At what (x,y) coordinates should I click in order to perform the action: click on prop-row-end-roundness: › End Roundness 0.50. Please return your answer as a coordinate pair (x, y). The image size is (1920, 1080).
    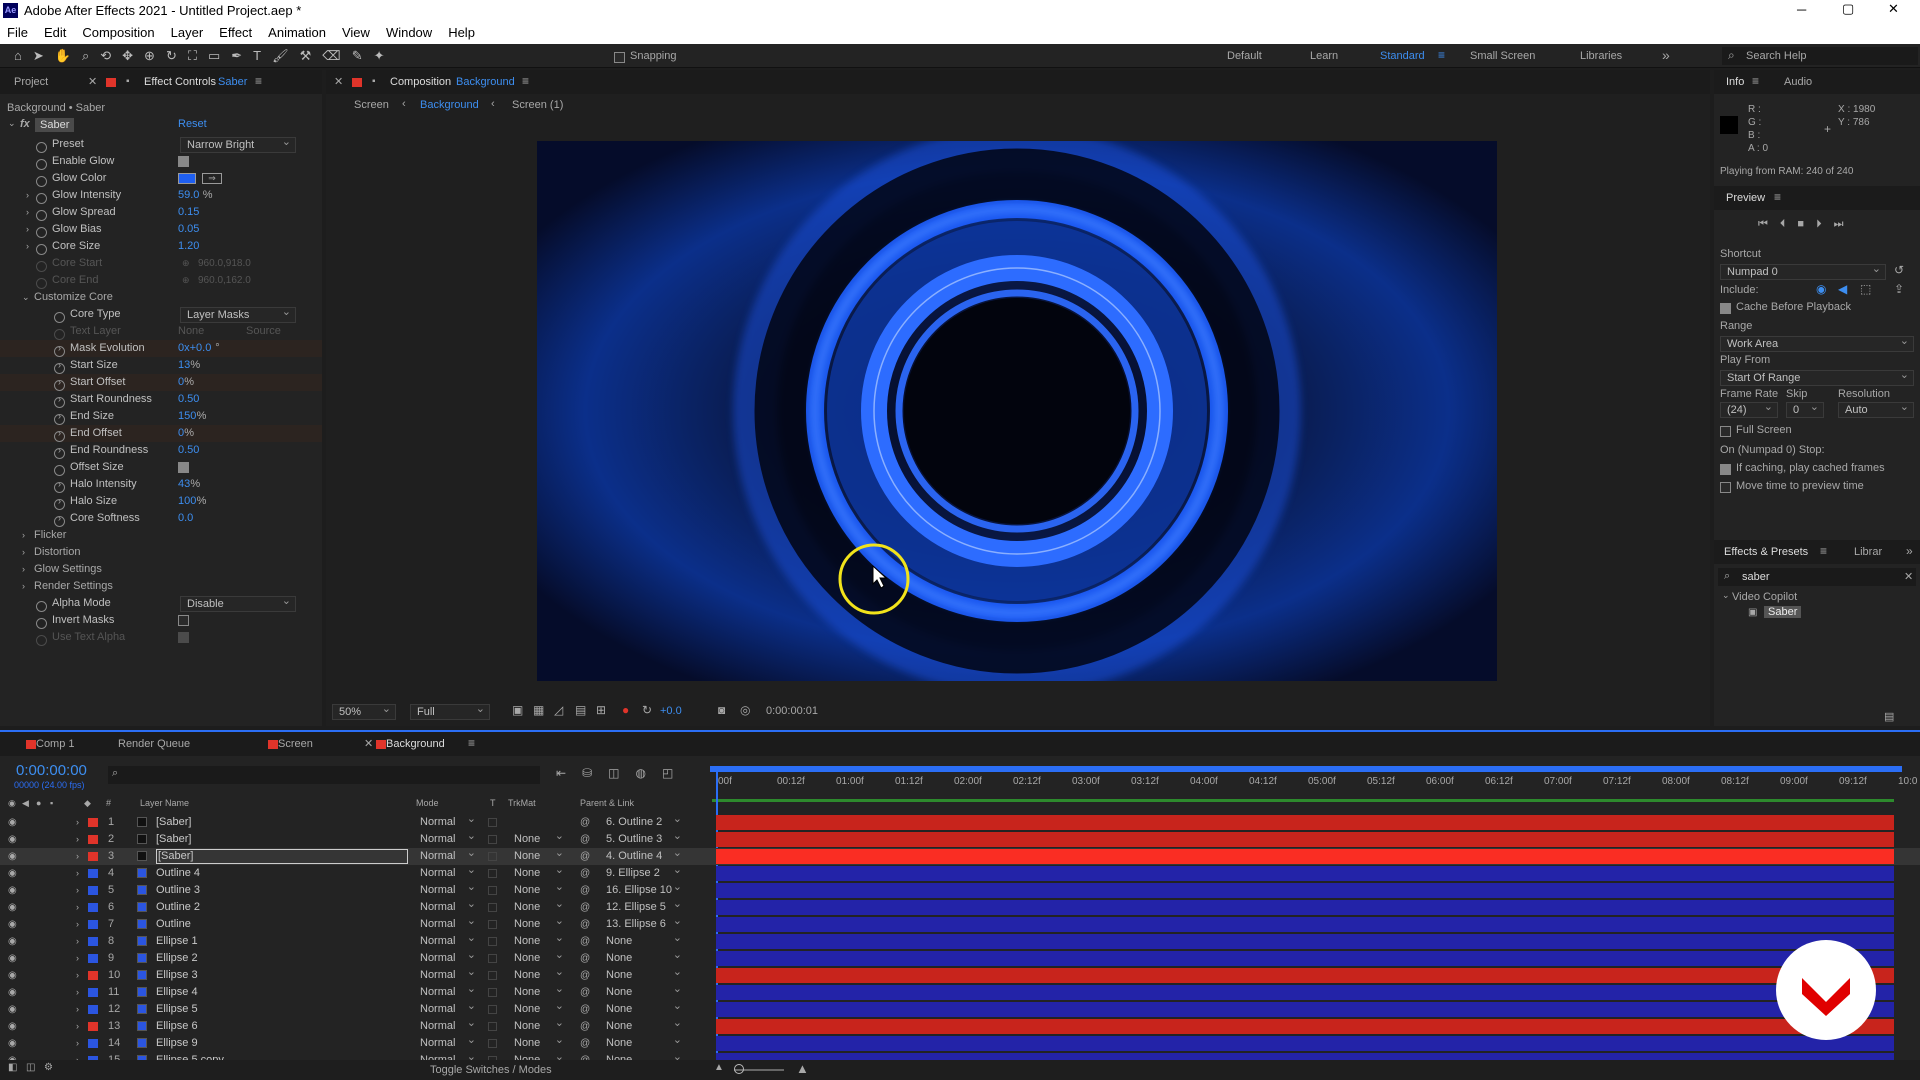
    Looking at the image, I should click on (161, 451).